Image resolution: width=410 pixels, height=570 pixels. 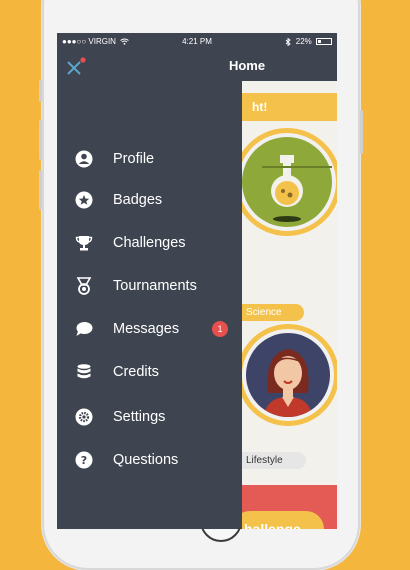 I want to click on menu-item-questions: ? Questions, so click(x=149, y=460).